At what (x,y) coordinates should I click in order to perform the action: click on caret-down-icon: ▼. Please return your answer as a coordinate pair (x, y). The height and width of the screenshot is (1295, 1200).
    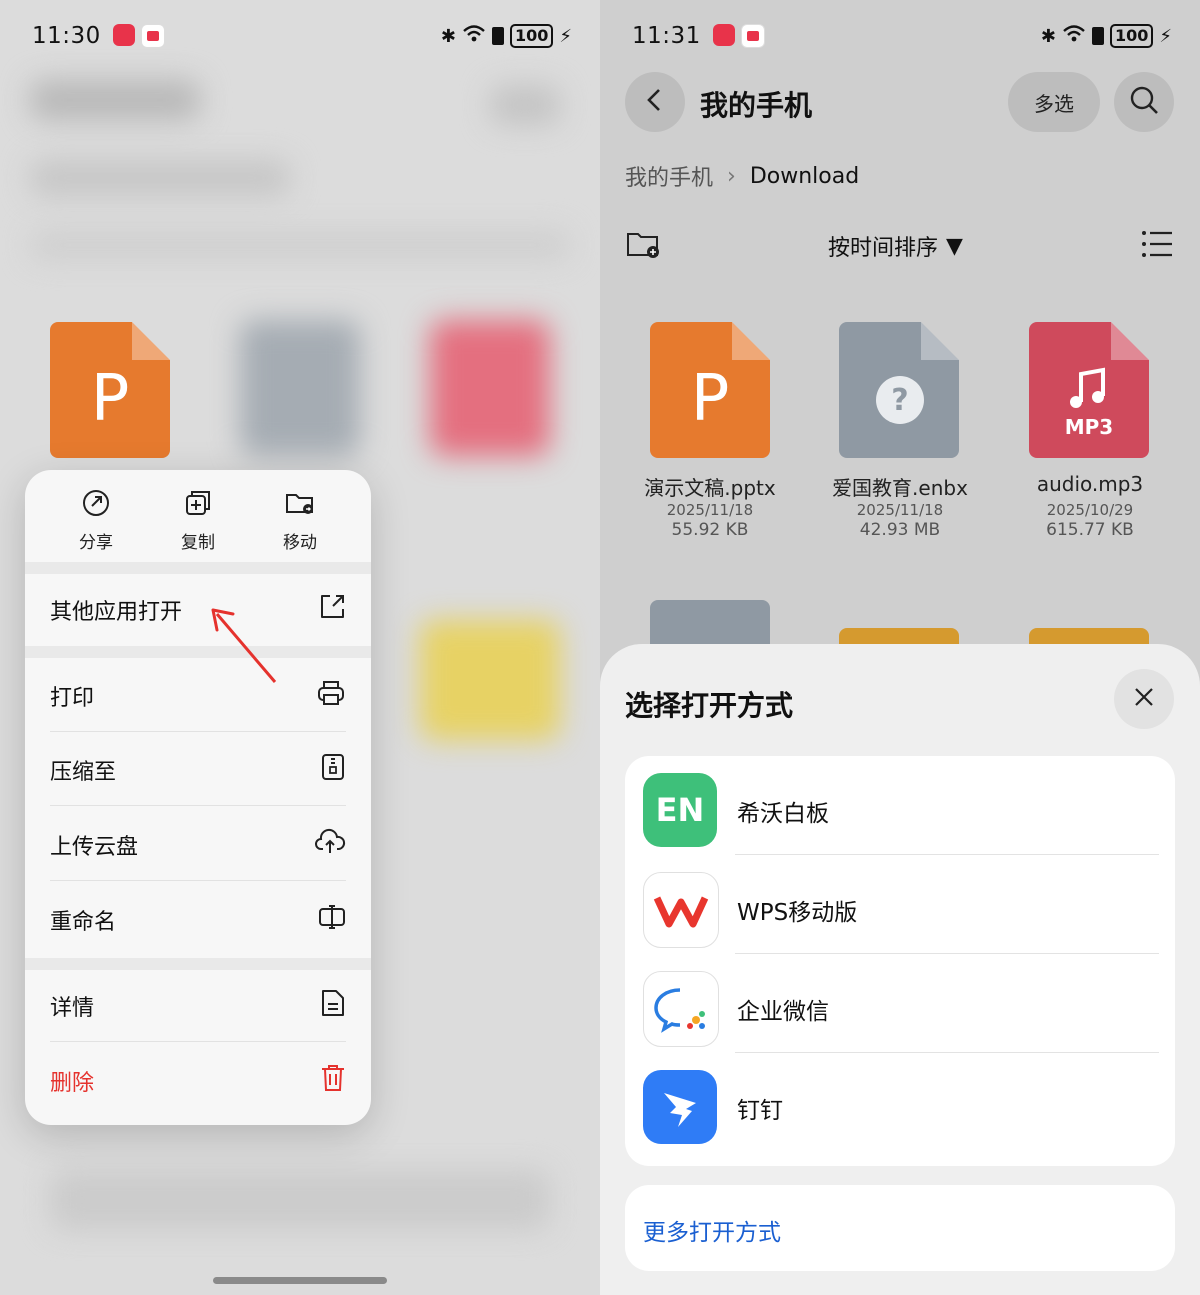
    Looking at the image, I should click on (954, 246).